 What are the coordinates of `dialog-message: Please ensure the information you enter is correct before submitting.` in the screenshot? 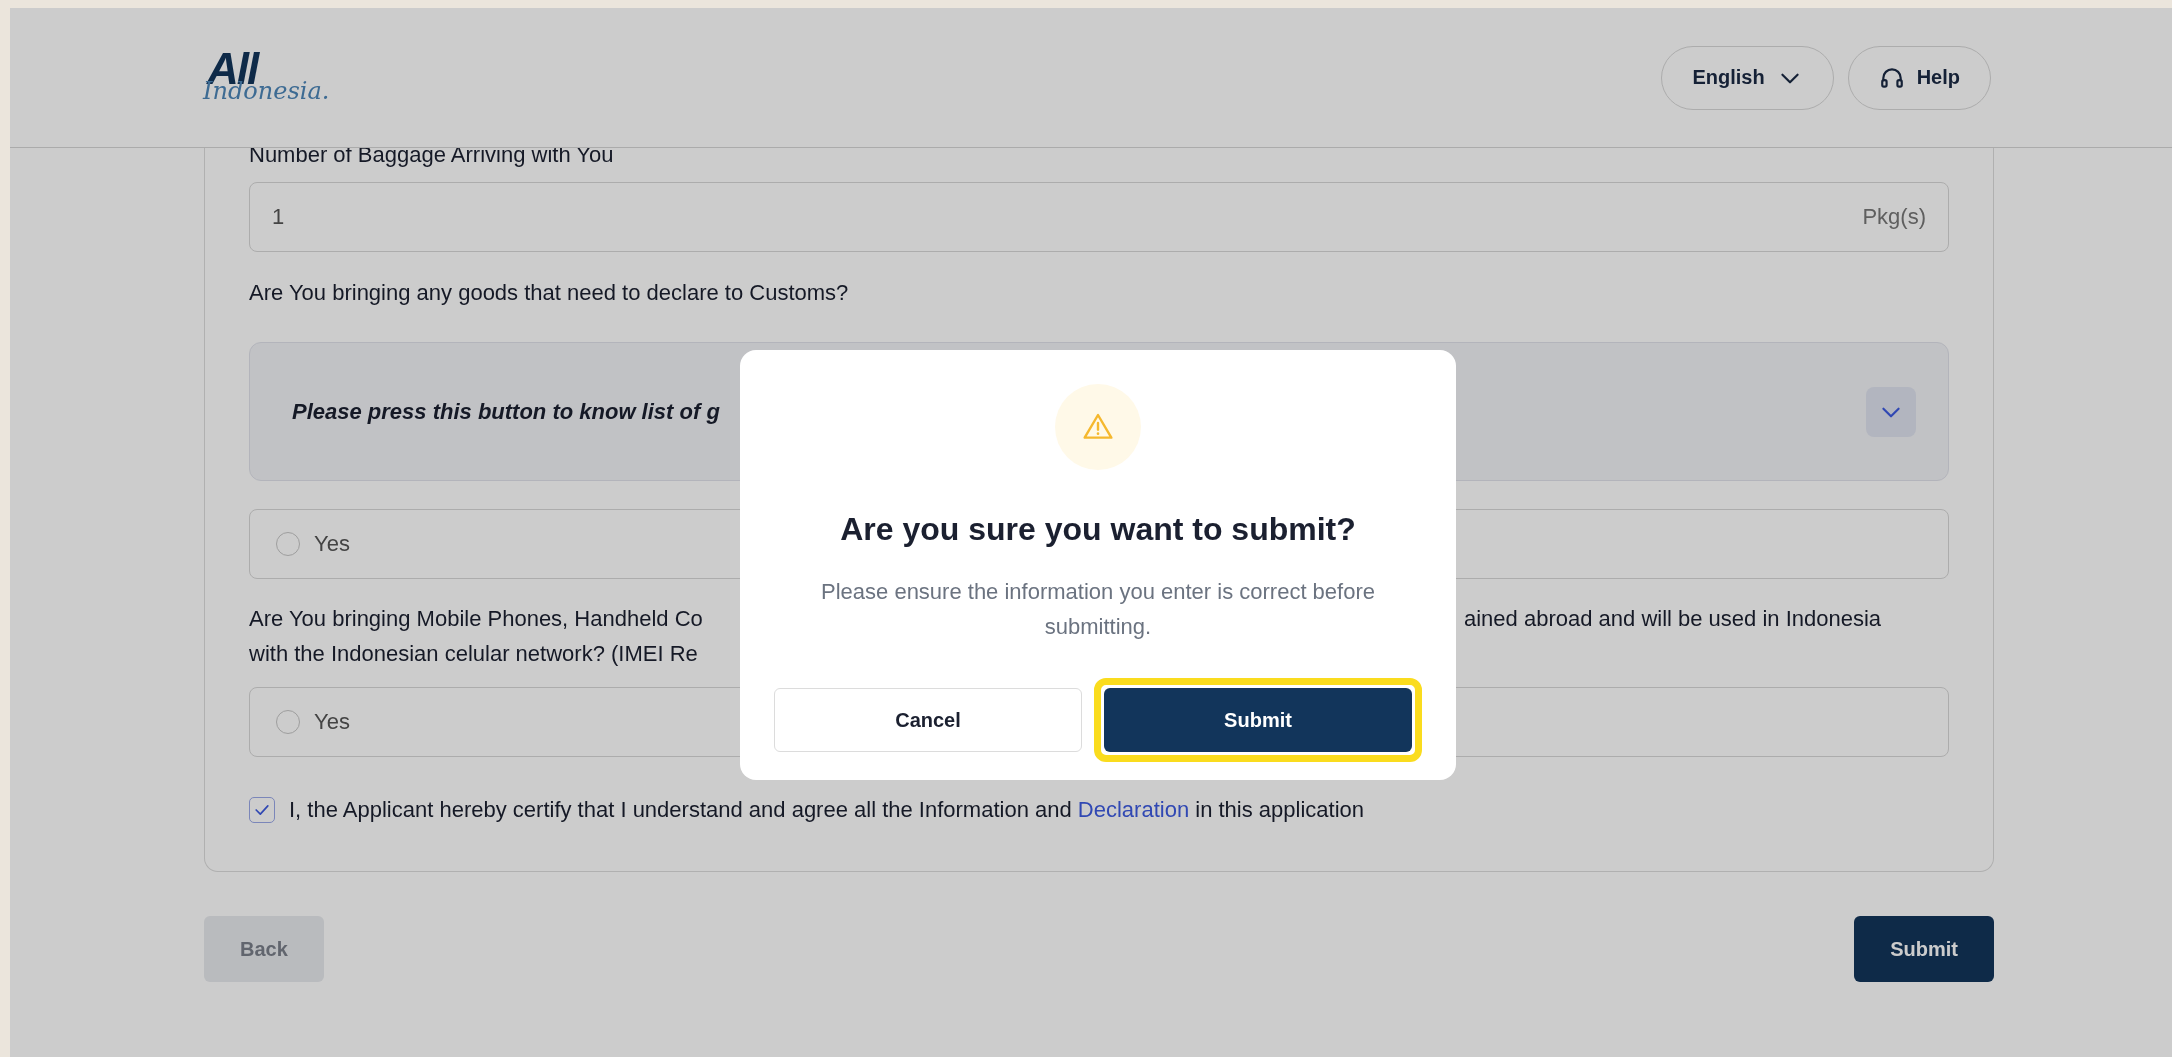 It's located at (1098, 609).